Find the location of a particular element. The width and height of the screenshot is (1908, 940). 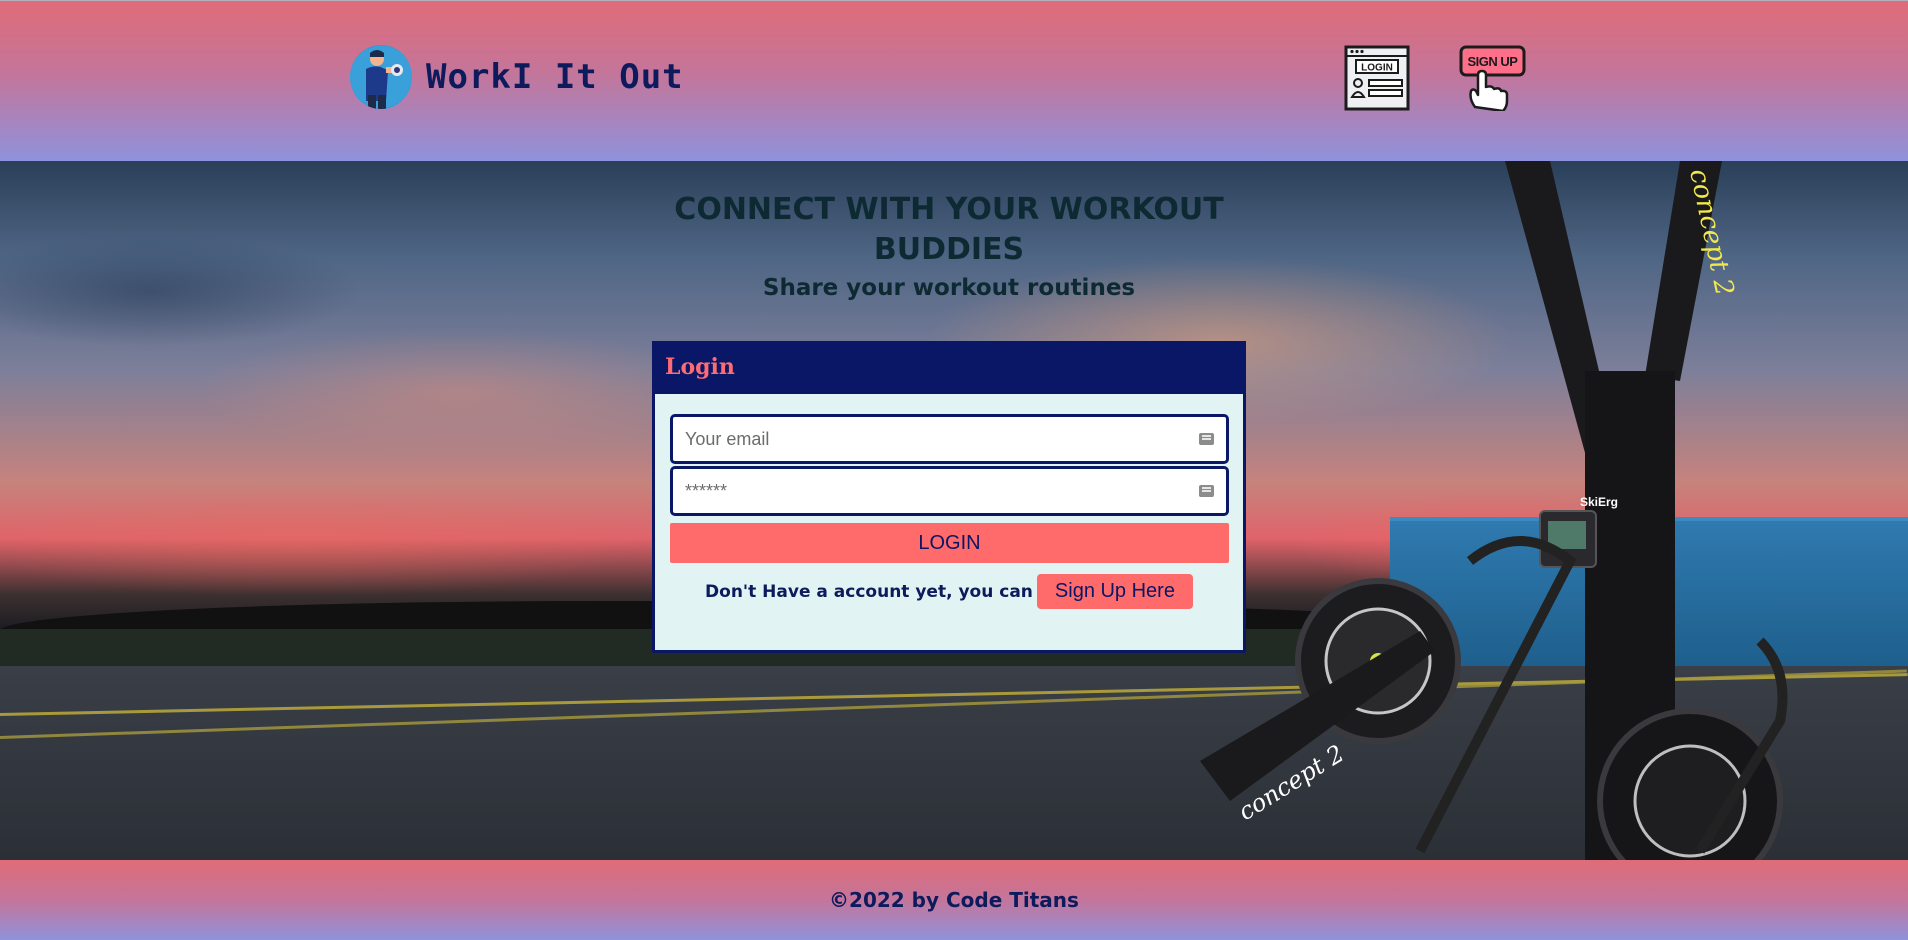

email-field is located at coordinates (949, 439).